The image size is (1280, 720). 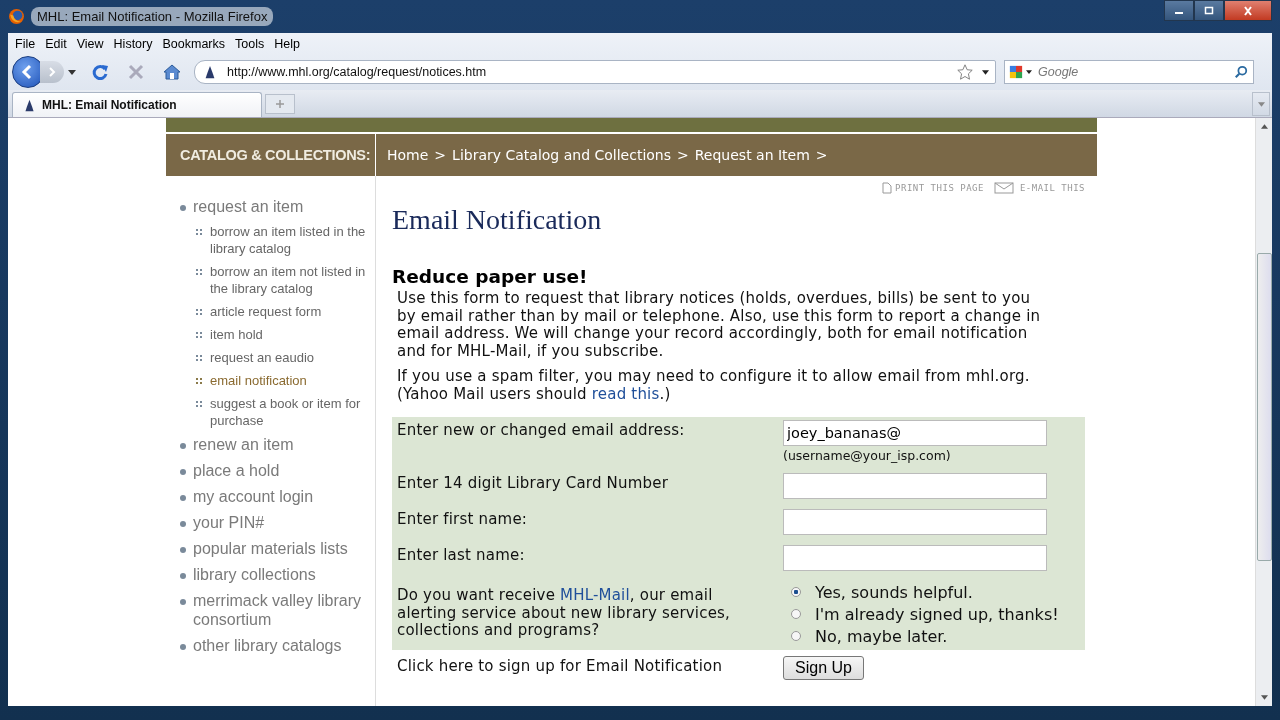 What do you see at coordinates (1179, 10) in the screenshot?
I see `minimize-button` at bounding box center [1179, 10].